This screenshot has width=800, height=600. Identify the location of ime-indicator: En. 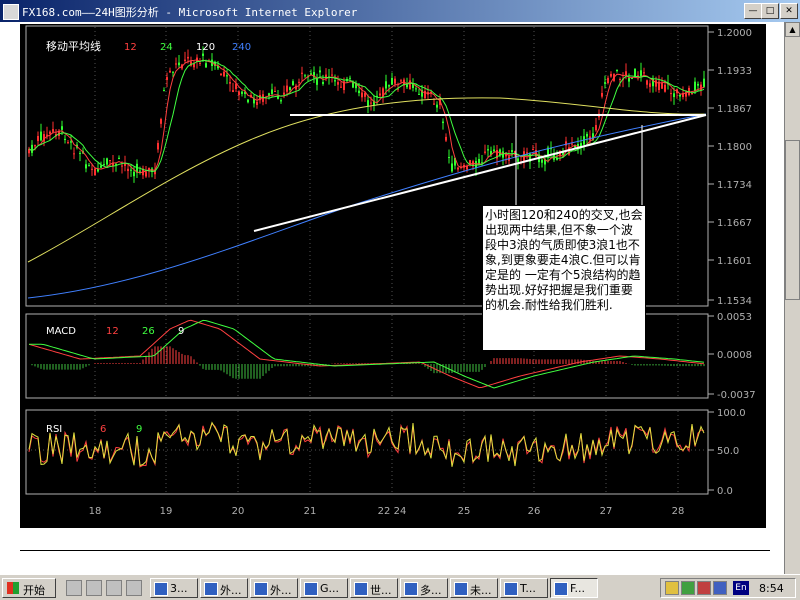
(741, 588).